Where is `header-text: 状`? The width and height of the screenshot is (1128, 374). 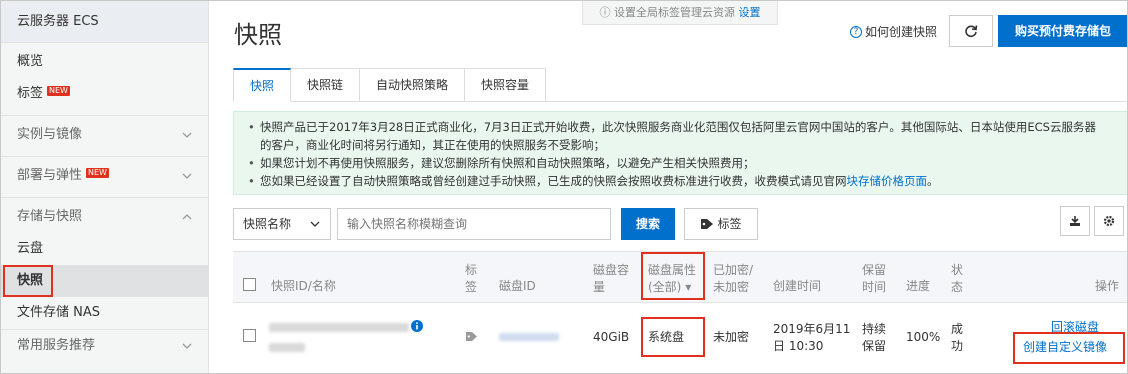 header-text: 状 is located at coordinates (957, 270).